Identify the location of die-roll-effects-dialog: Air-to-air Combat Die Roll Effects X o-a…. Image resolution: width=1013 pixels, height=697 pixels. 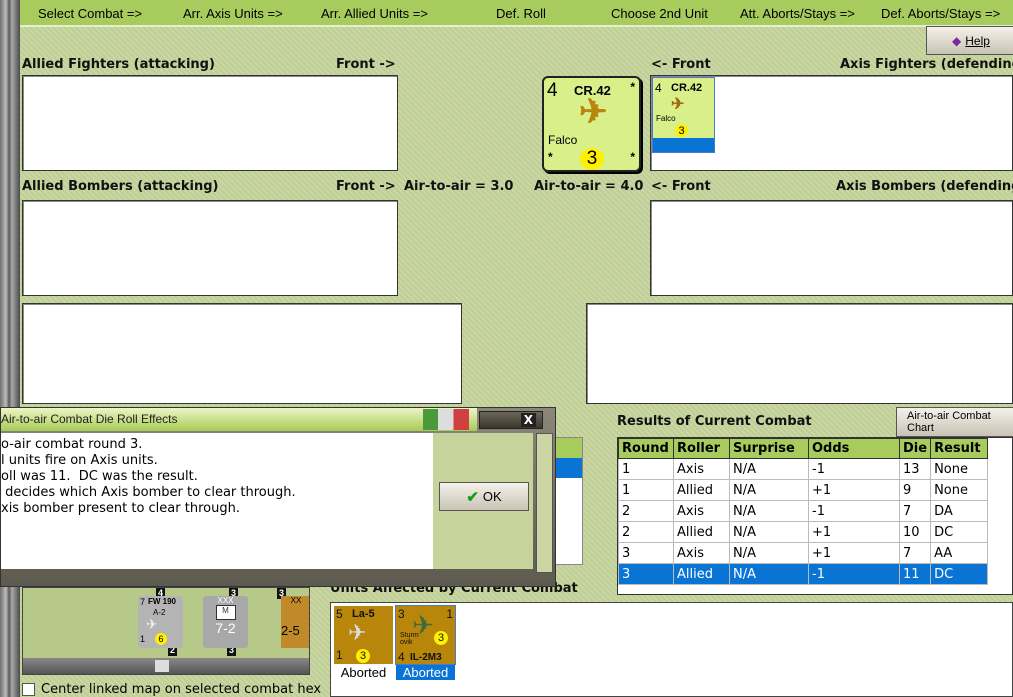
(278, 497).